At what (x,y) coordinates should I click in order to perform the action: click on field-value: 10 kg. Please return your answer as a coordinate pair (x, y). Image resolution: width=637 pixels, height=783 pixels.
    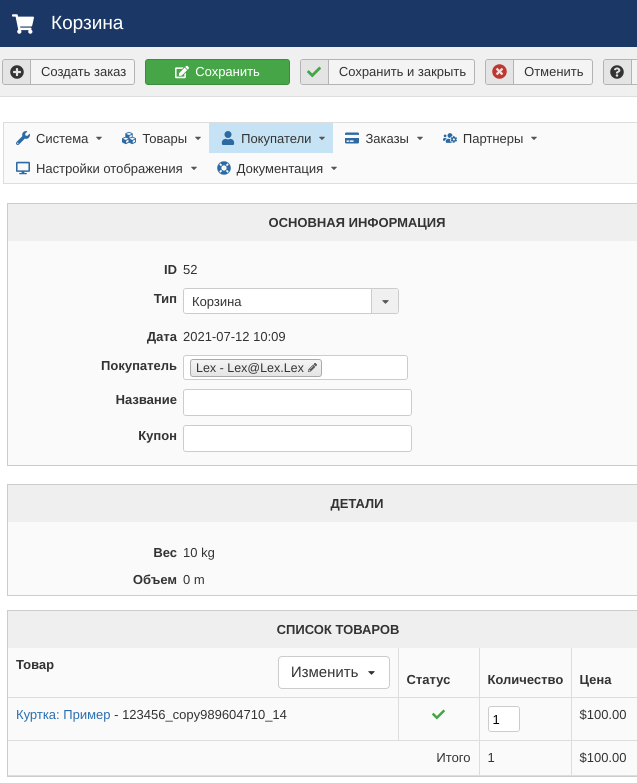
    Looking at the image, I should click on (199, 553).